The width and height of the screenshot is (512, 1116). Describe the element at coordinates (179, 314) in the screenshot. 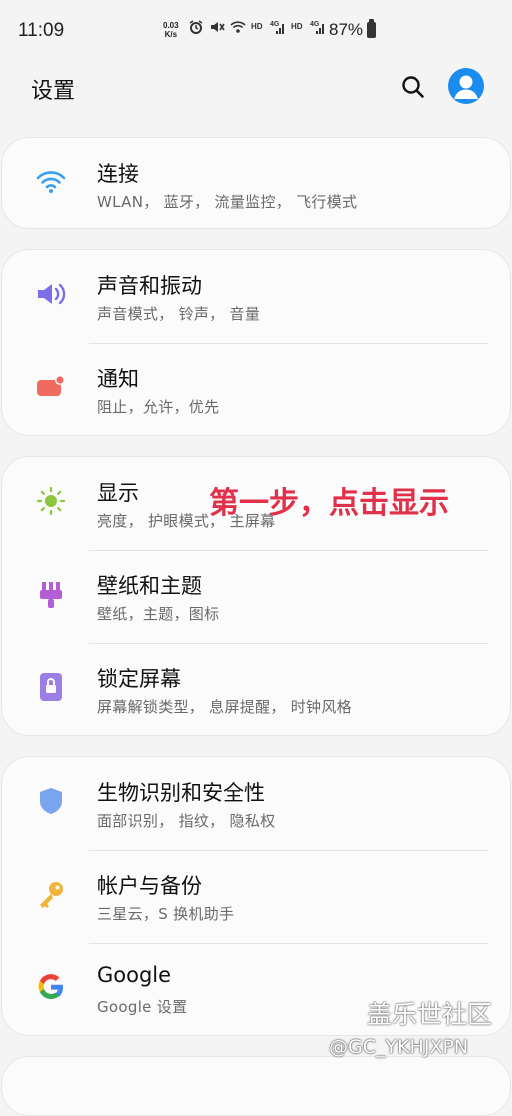

I see `settings-item-subtitle: 声音模式， 铃声， 音量` at that location.